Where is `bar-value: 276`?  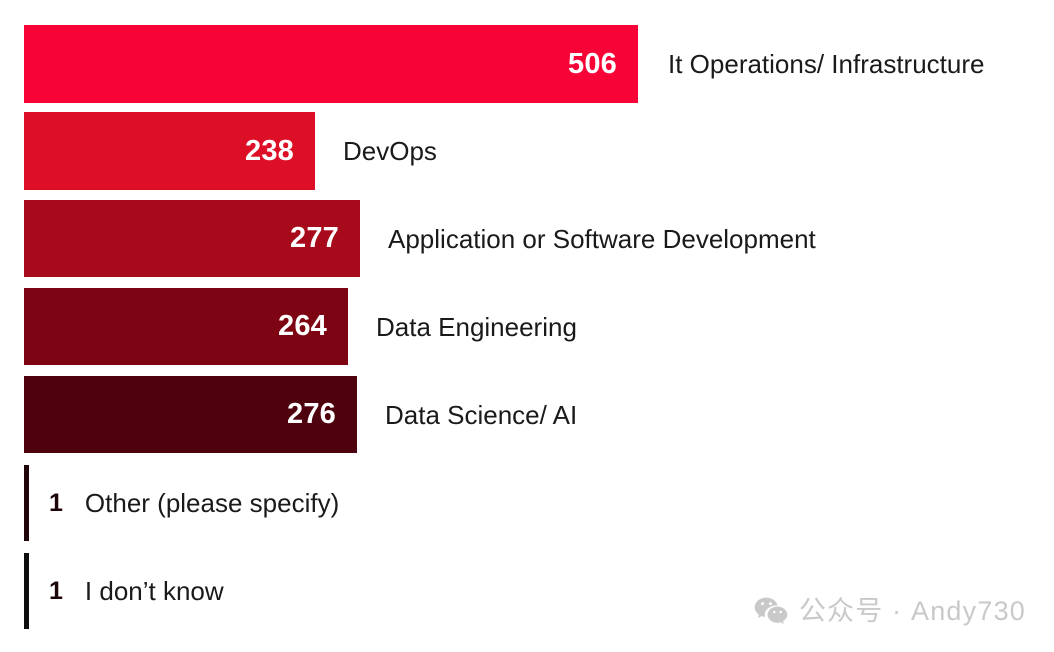
bar-value: 276 is located at coordinates (311, 414).